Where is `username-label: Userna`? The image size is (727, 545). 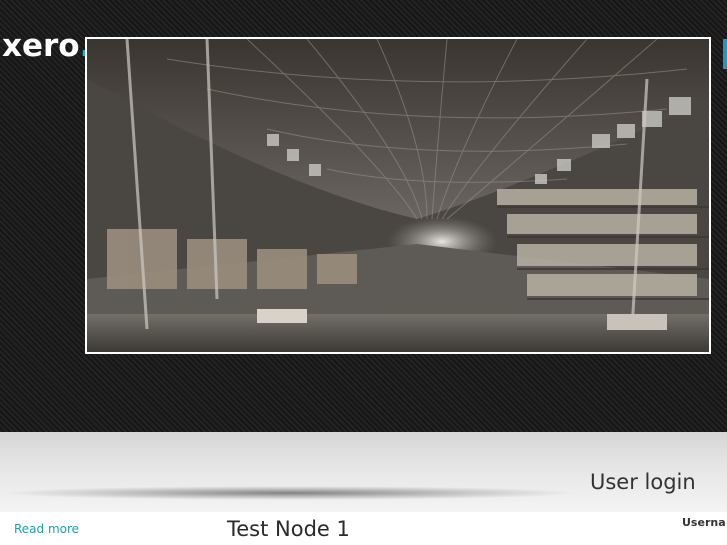
username-label: Userna is located at coordinates (704, 522).